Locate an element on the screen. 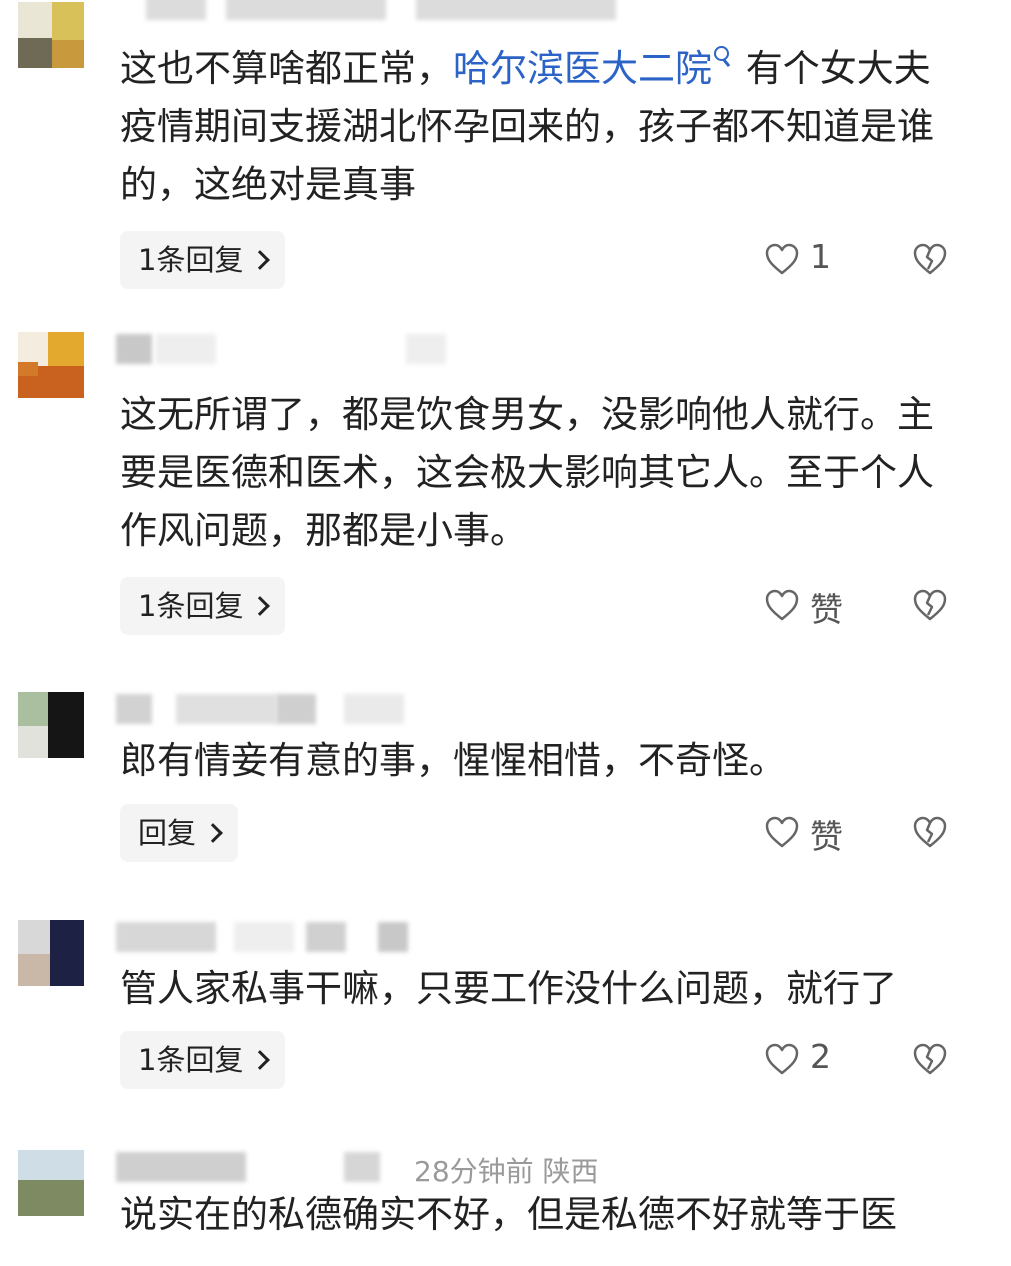  comment-text: 说实在的私德确实不好，但是私德不好就等于医 is located at coordinates (508, 1214).